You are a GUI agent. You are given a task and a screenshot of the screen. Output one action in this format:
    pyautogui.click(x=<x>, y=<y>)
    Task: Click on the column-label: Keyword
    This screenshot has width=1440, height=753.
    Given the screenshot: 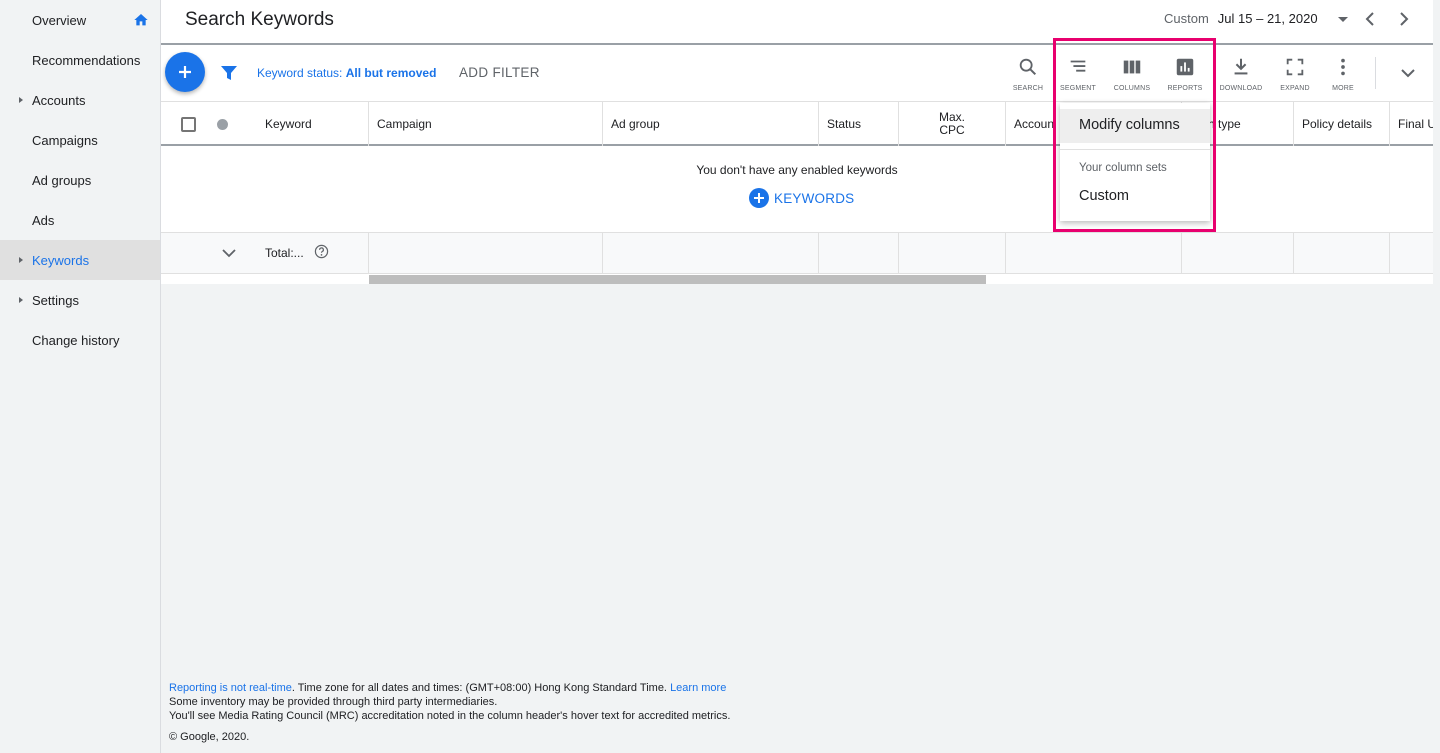 What is the action you would take?
    pyautogui.click(x=288, y=124)
    